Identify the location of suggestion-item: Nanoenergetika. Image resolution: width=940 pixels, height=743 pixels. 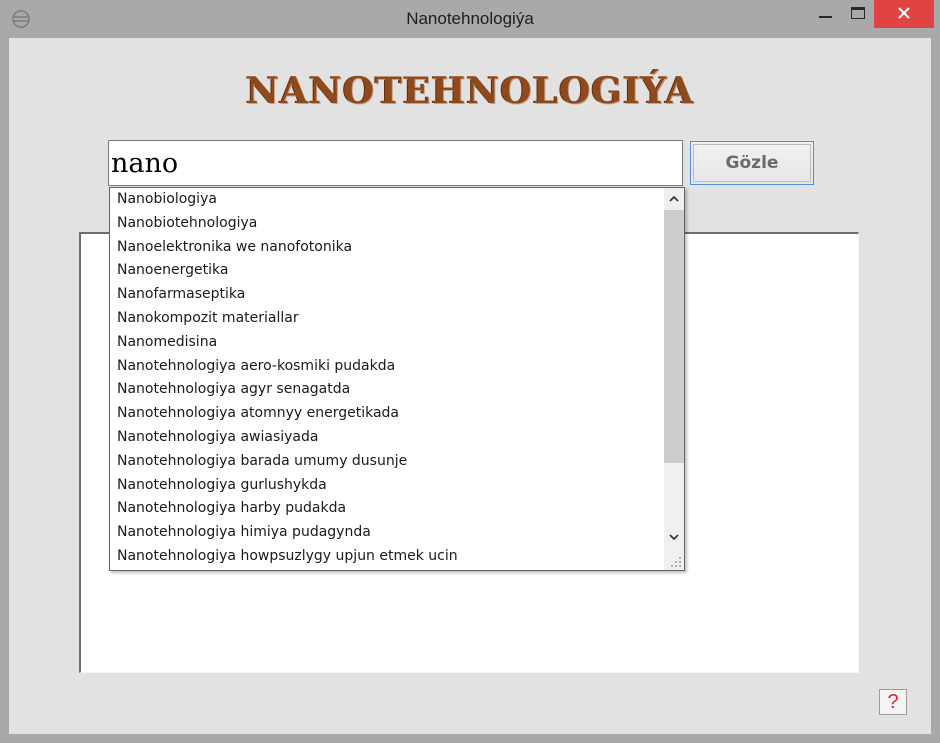
(387, 271).